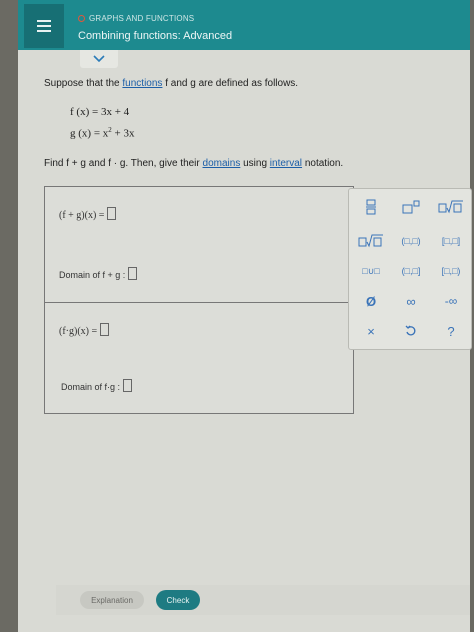 This screenshot has height=632, width=474. Describe the element at coordinates (411, 301) in the screenshot. I see `infinity-button: ∞` at that location.